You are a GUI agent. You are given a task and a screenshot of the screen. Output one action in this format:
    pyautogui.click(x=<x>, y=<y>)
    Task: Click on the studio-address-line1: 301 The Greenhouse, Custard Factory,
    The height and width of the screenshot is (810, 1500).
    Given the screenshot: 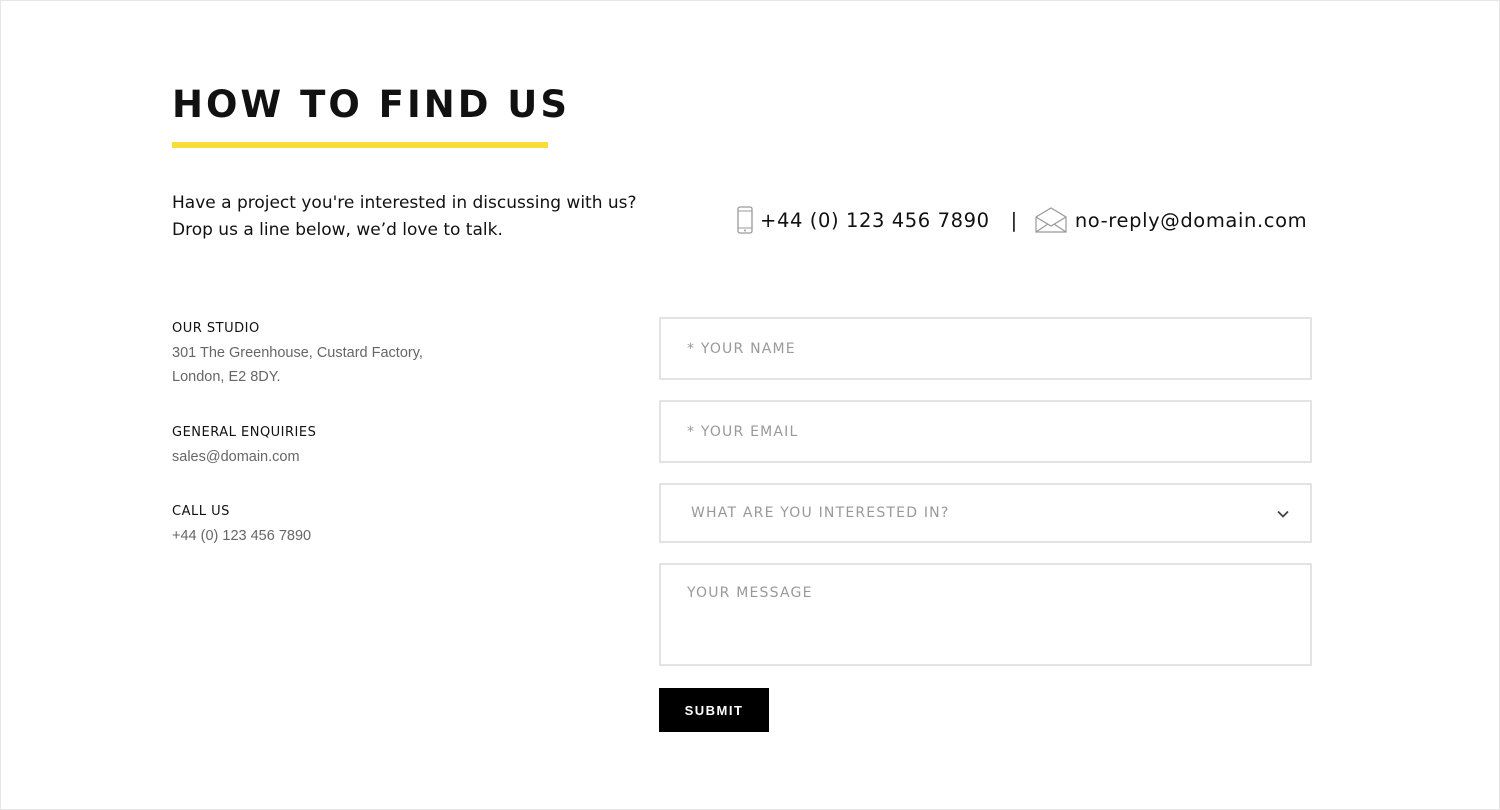 What is the action you would take?
    pyautogui.click(x=297, y=353)
    